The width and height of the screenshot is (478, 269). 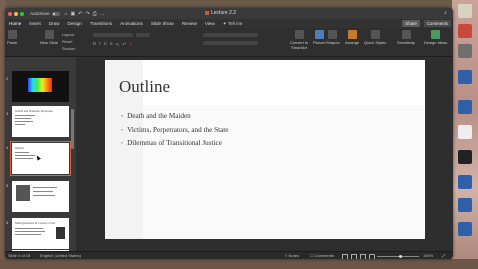 I want to click on window-controls, so click(x=16, y=13).